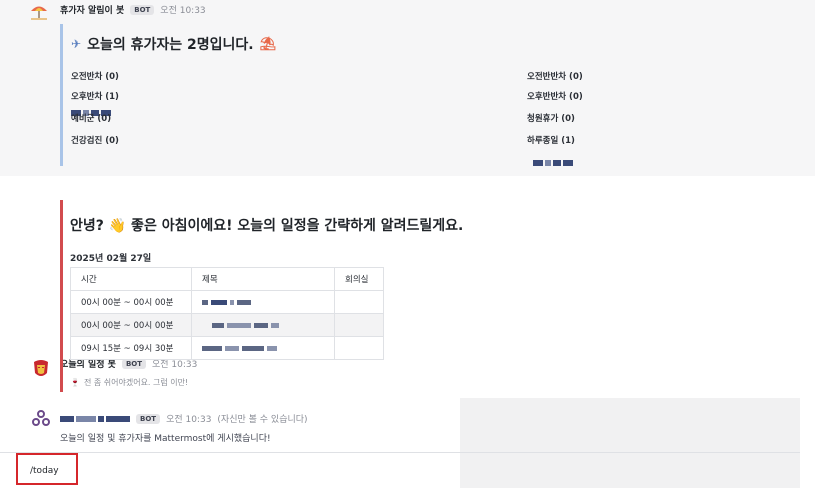 The image size is (815, 499). I want to click on table-header-row: 시간 제목 회의실, so click(227, 279).